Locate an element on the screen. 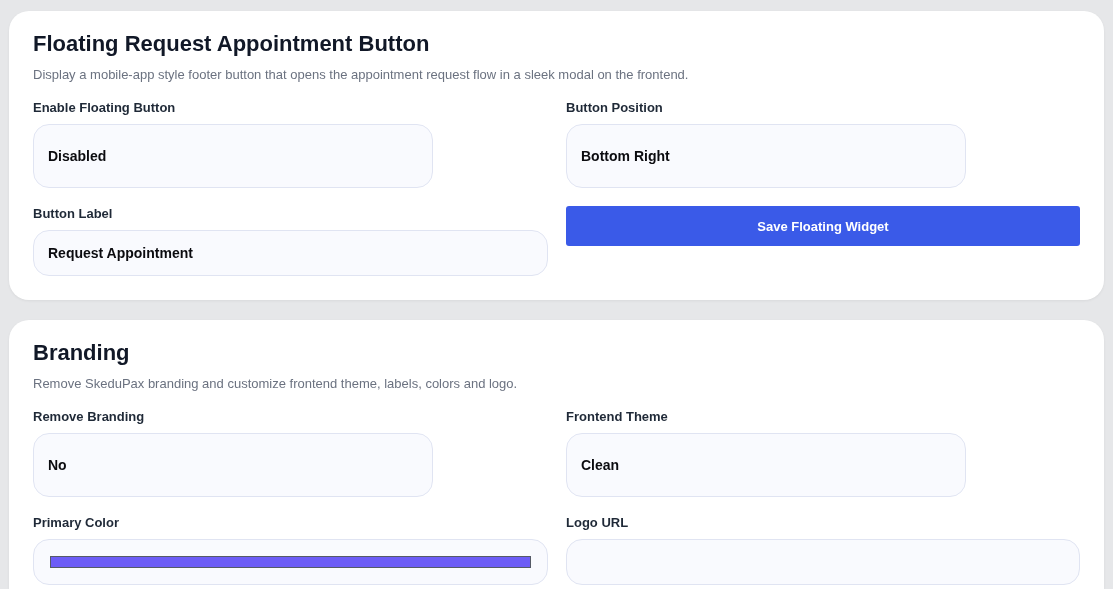  input-field: Request Appointment is located at coordinates (290, 253).